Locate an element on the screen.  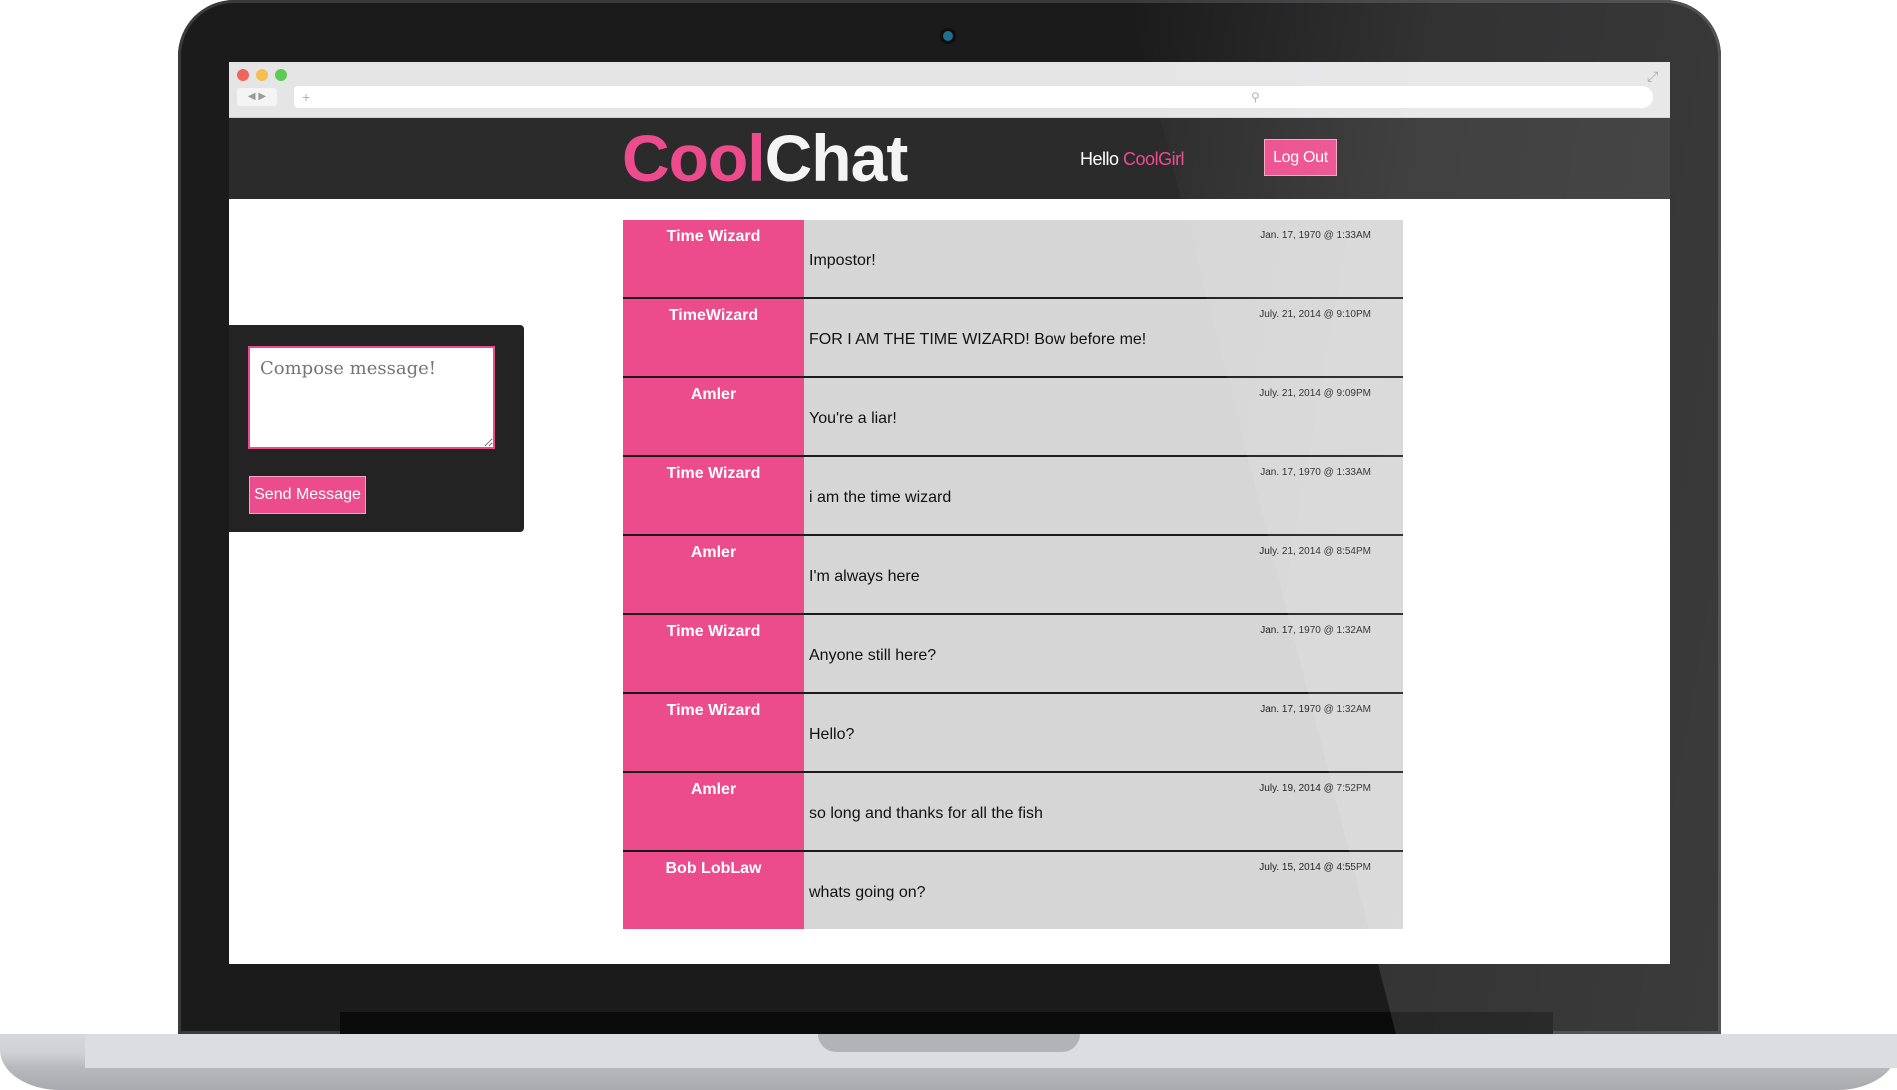
compose-message-input is located at coordinates (371, 397).